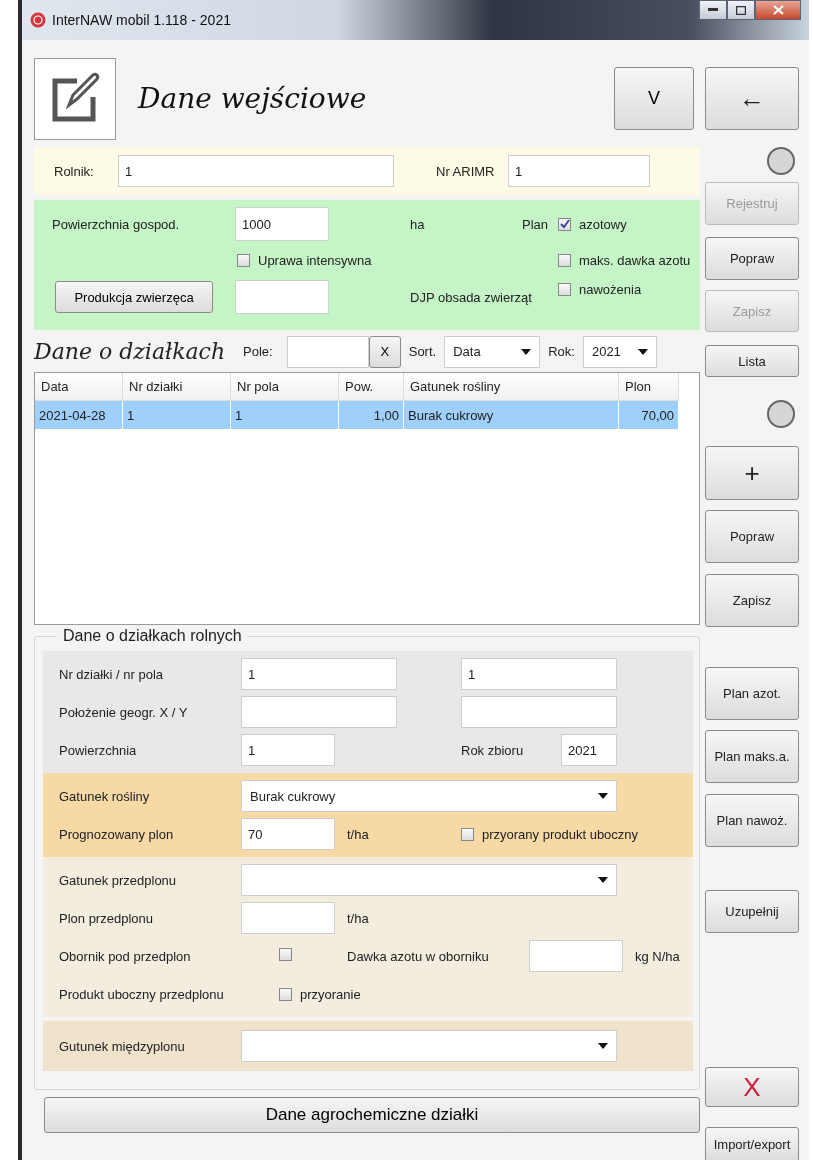 The image size is (813, 1160). I want to click on side-button: Uzupełnij, so click(752, 911).